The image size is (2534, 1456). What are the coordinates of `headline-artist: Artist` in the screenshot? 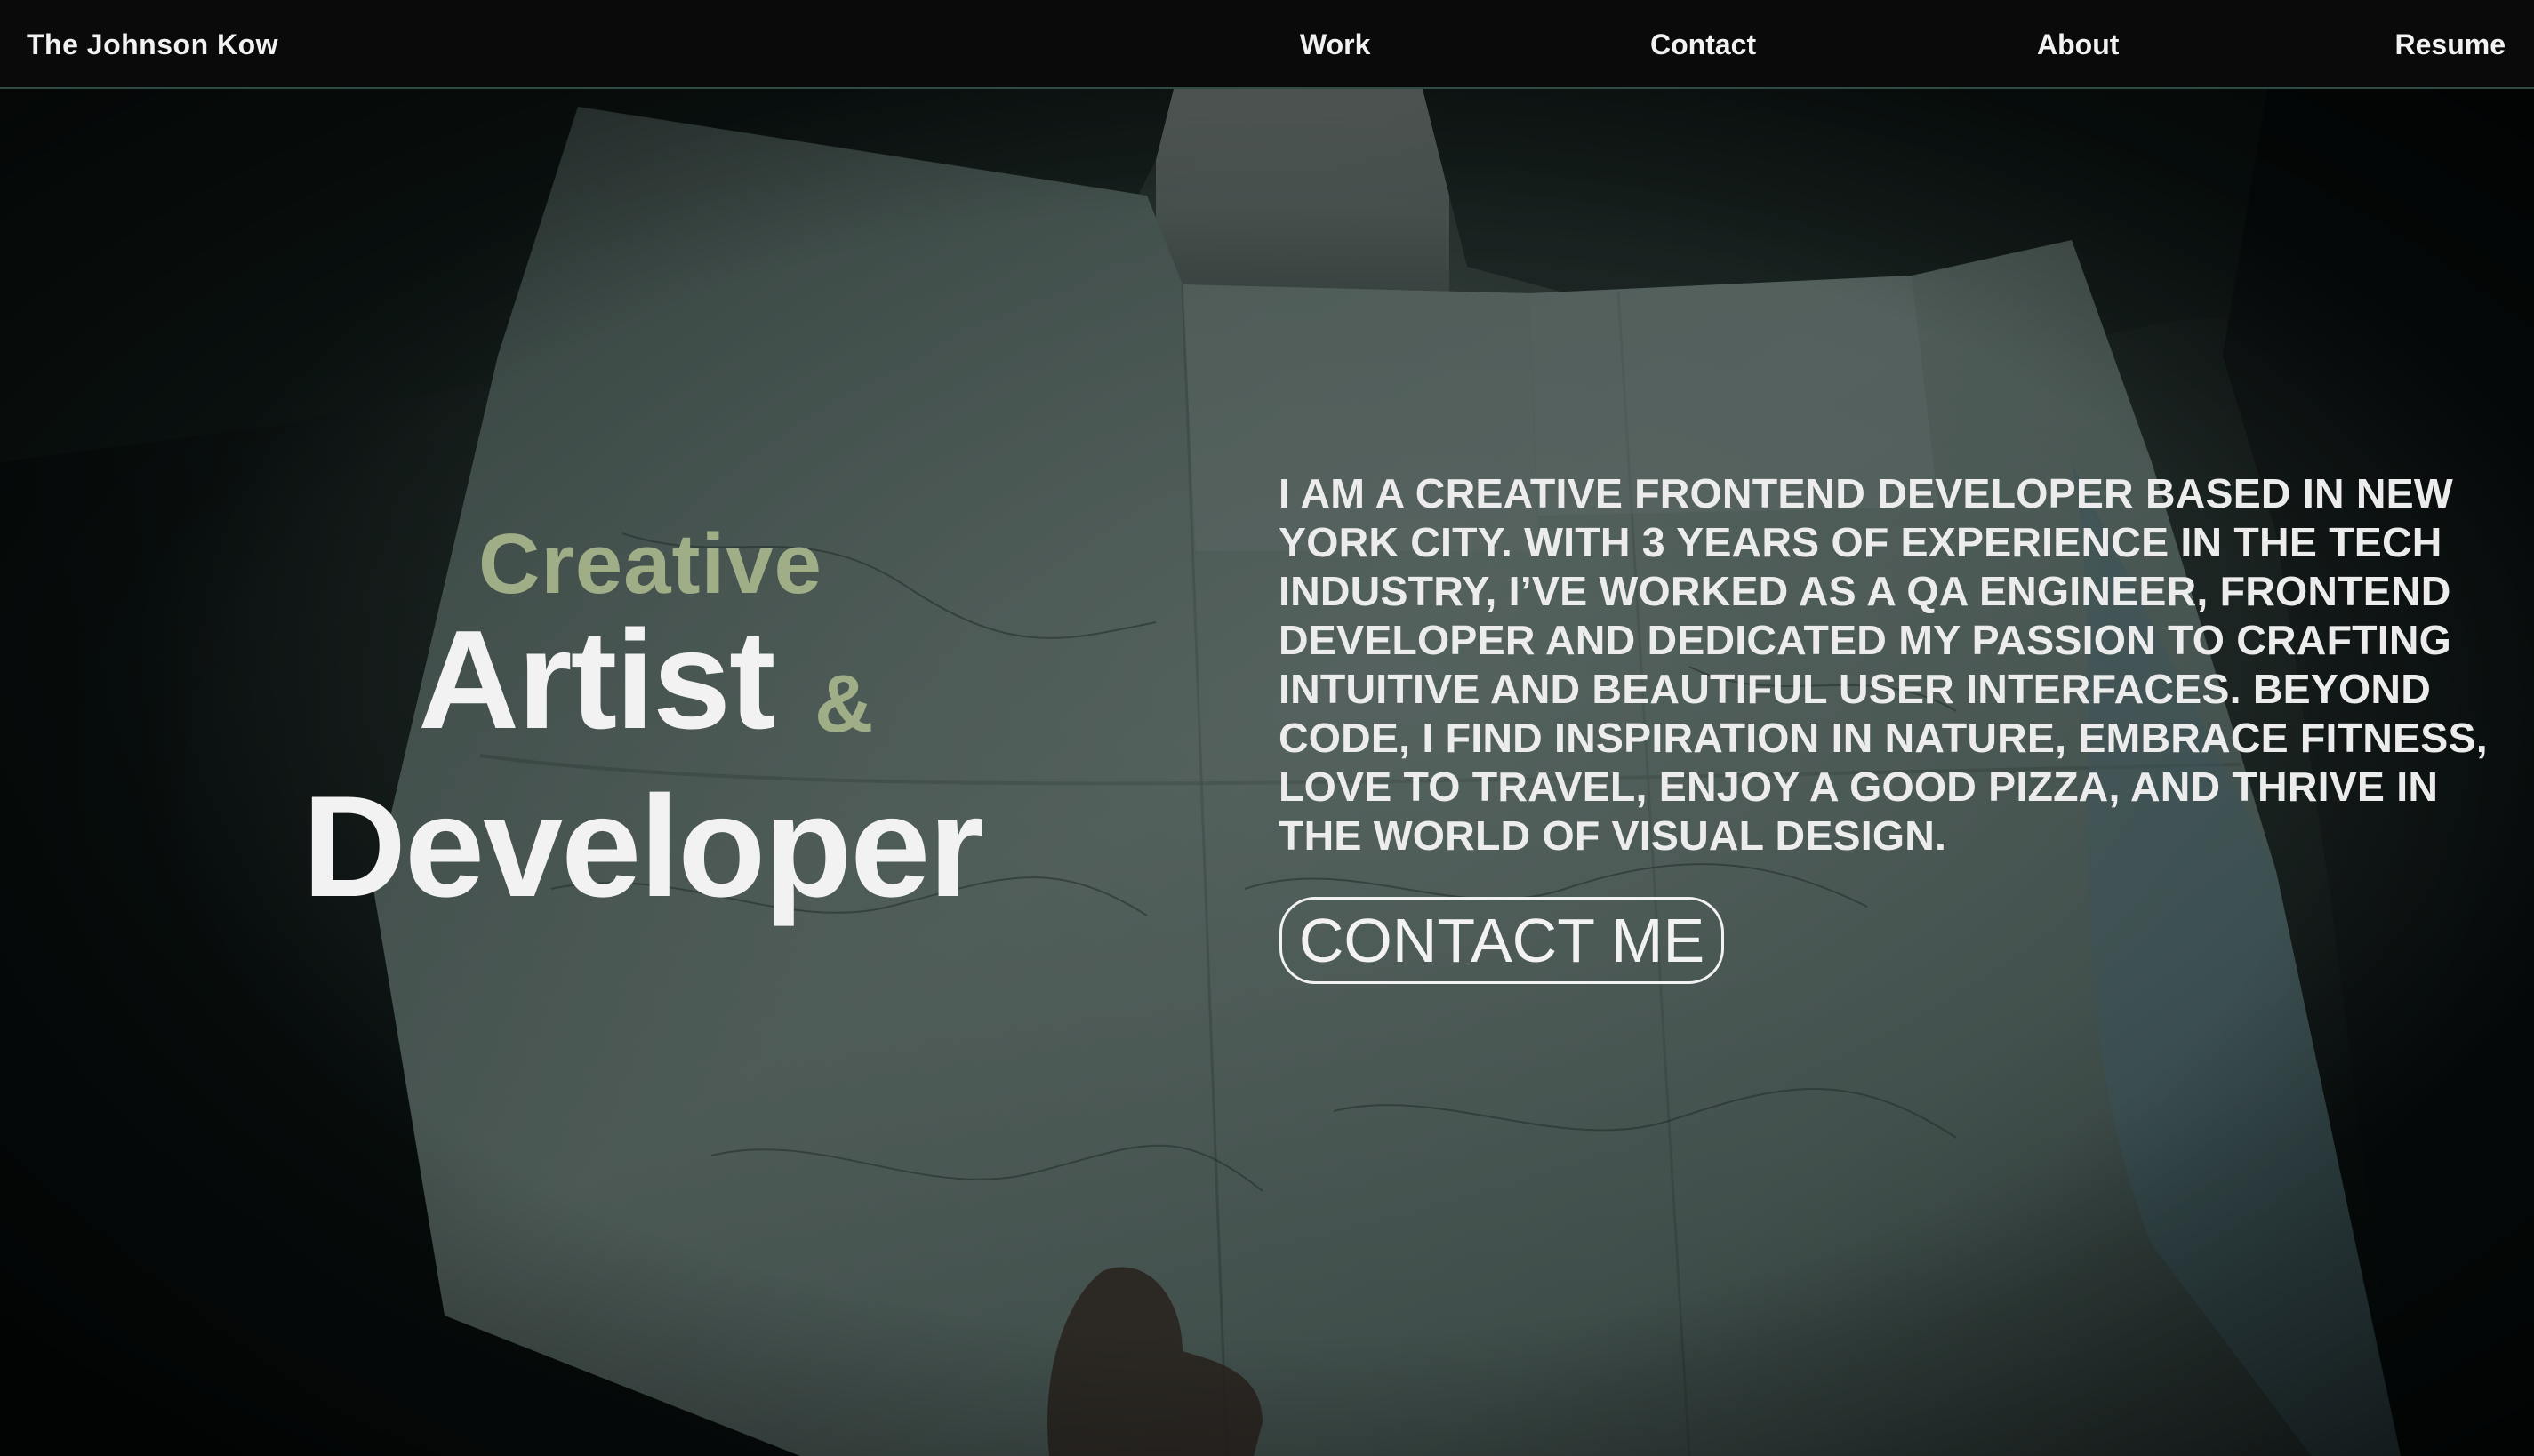 It's located at (597, 680).